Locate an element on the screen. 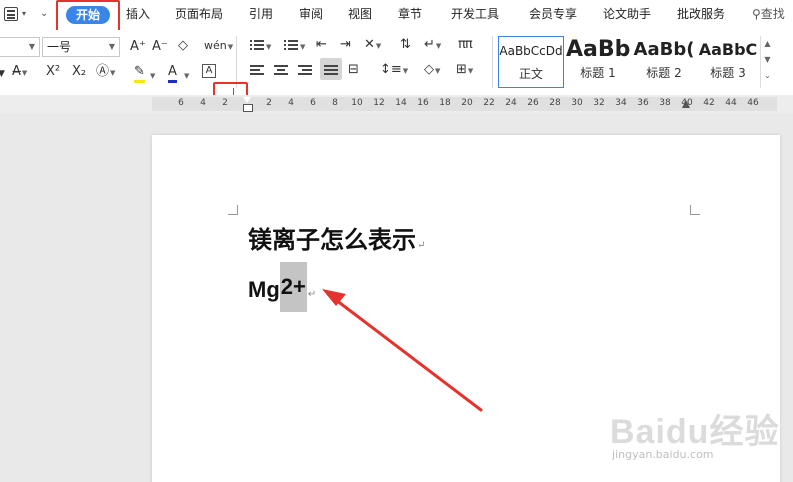 This screenshot has height=482, width=793. numbered-list-icon is located at coordinates (291, 46).